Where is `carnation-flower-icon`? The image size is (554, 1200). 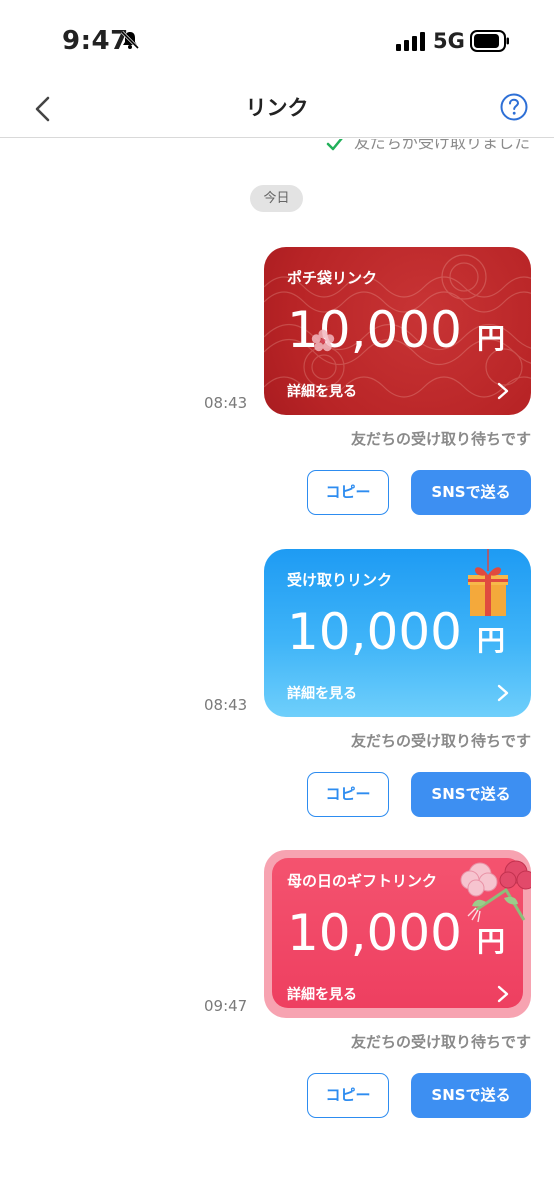
carnation-flower-icon is located at coordinates (495, 891).